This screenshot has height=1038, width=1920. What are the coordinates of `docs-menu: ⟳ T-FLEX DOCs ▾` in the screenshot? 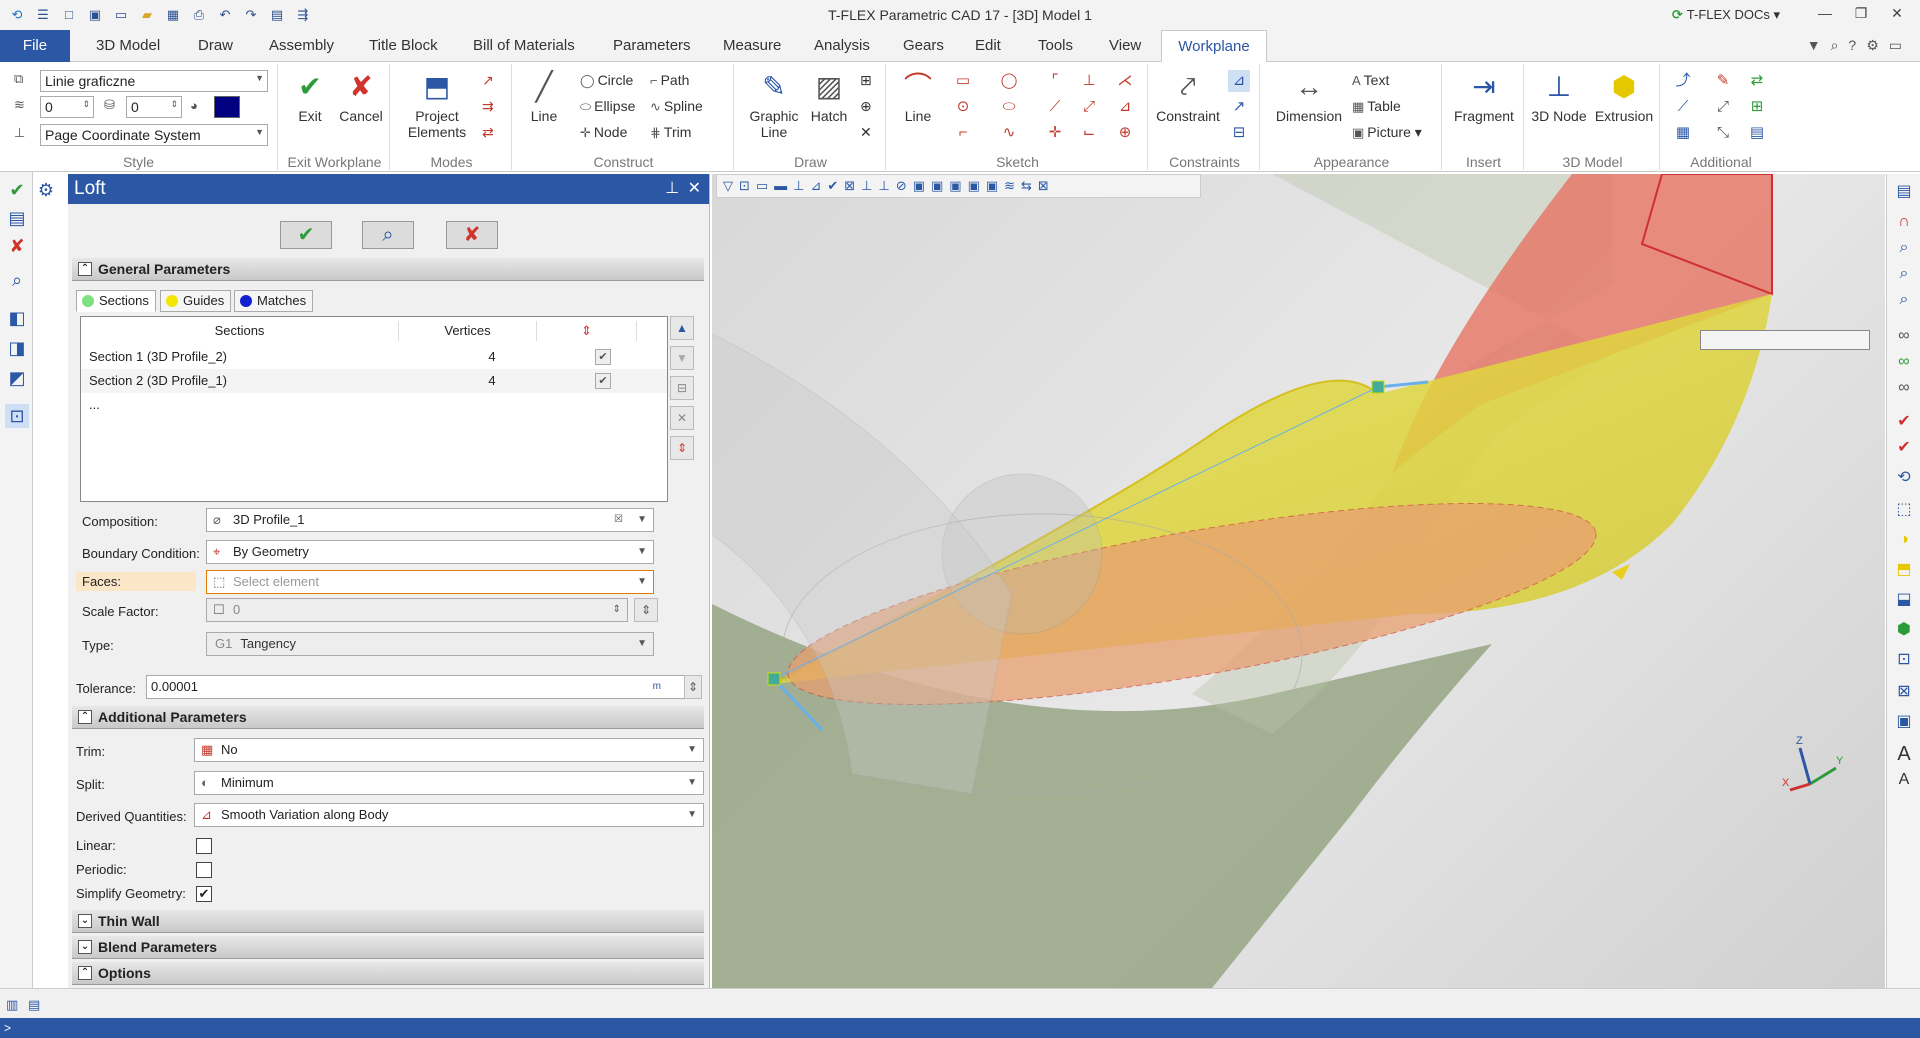 It's located at (1726, 15).